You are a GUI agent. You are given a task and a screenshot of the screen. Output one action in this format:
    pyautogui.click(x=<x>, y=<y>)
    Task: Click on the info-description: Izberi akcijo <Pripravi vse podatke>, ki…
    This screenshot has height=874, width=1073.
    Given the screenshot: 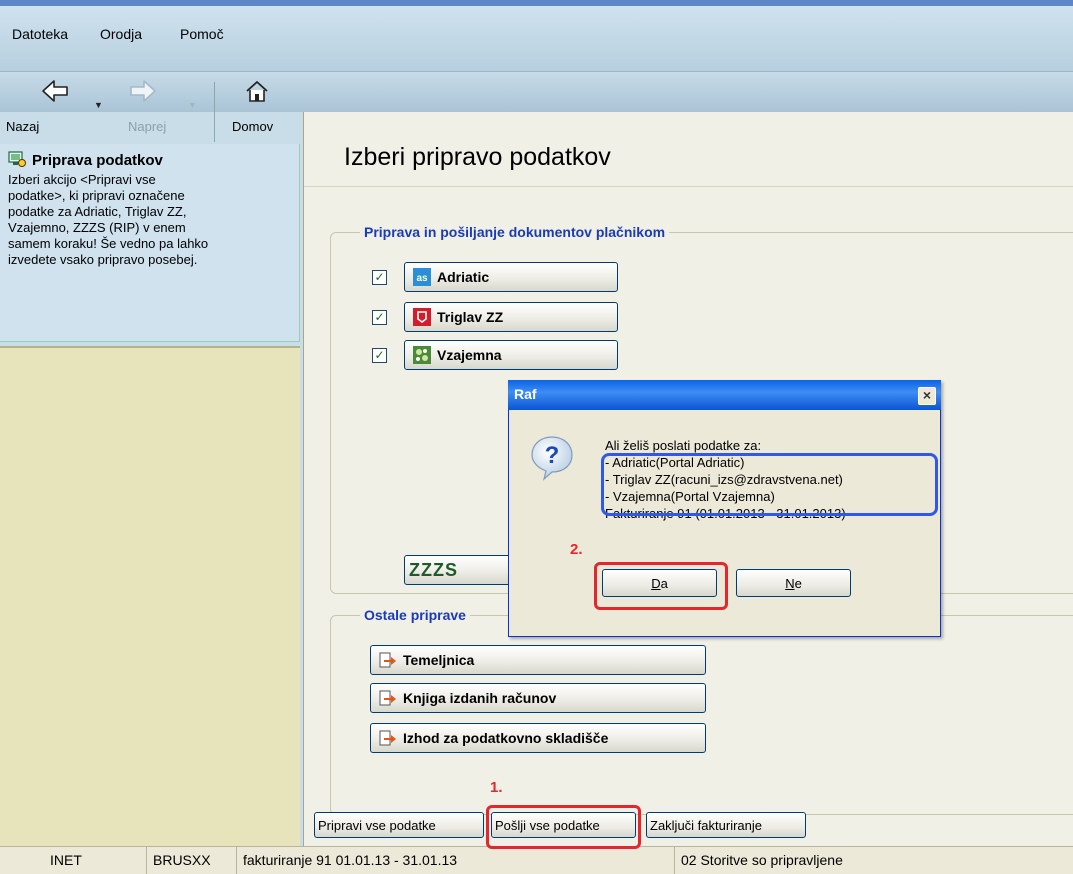 What is the action you would take?
    pyautogui.click(x=153, y=220)
    